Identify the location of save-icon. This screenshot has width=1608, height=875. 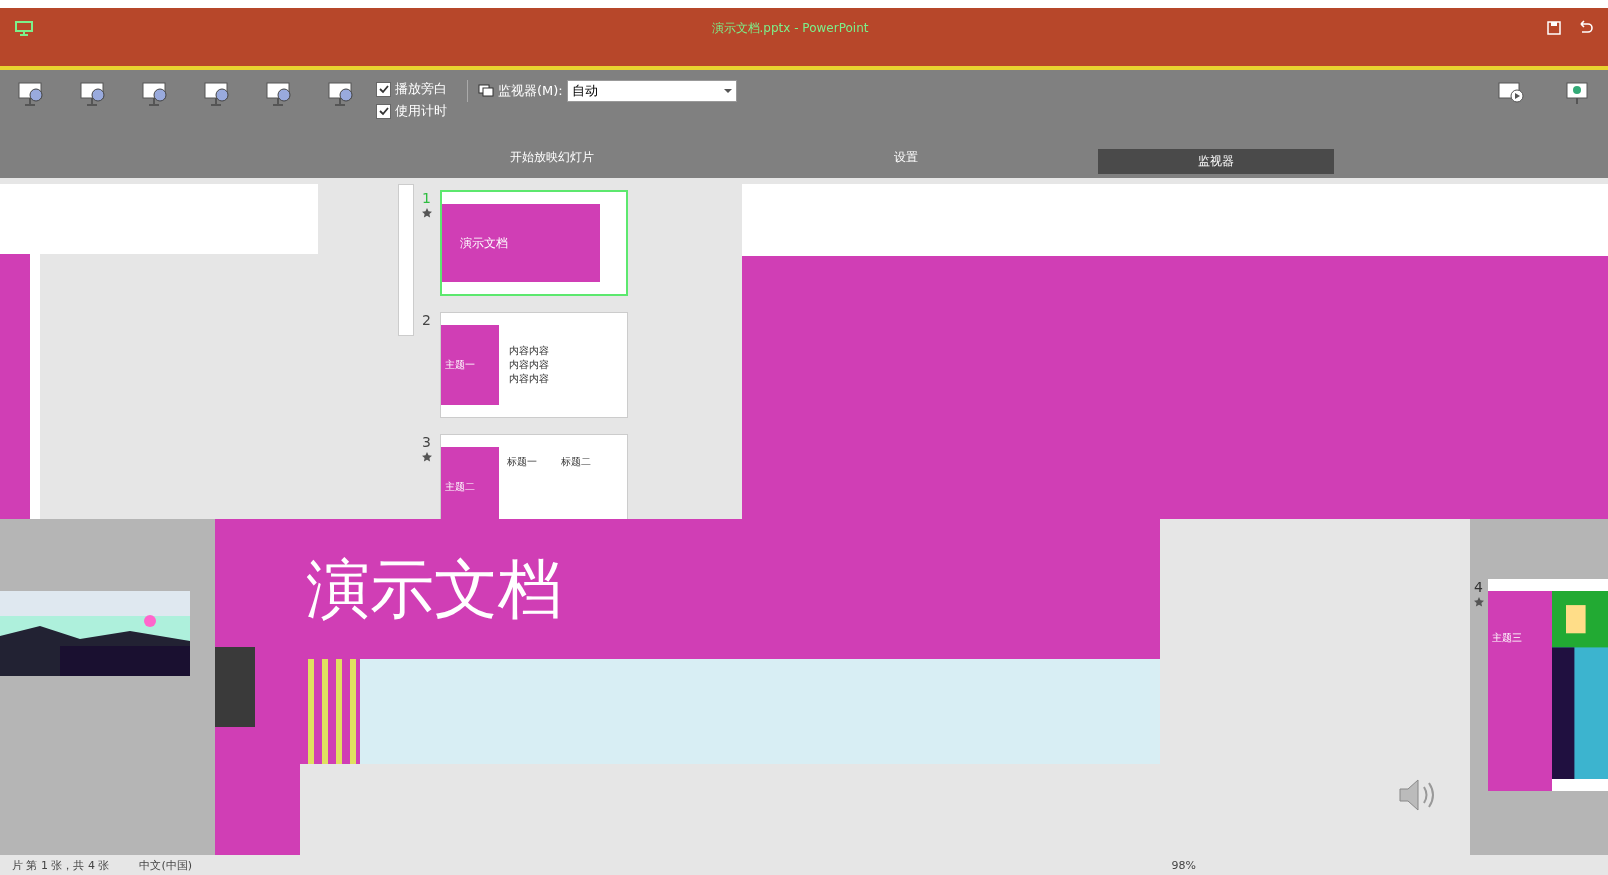
(1554, 28).